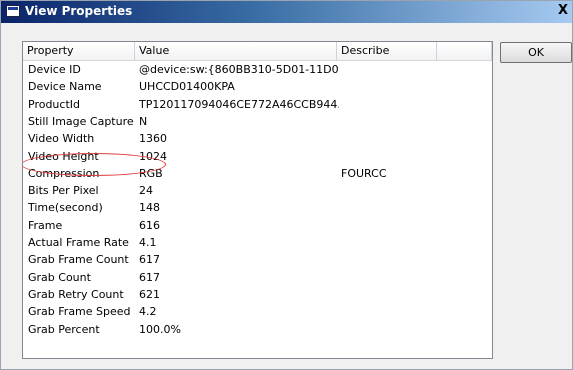  Describe the element at coordinates (257, 173) in the screenshot. I see `list-item: Compression RGB FOURCC` at that location.